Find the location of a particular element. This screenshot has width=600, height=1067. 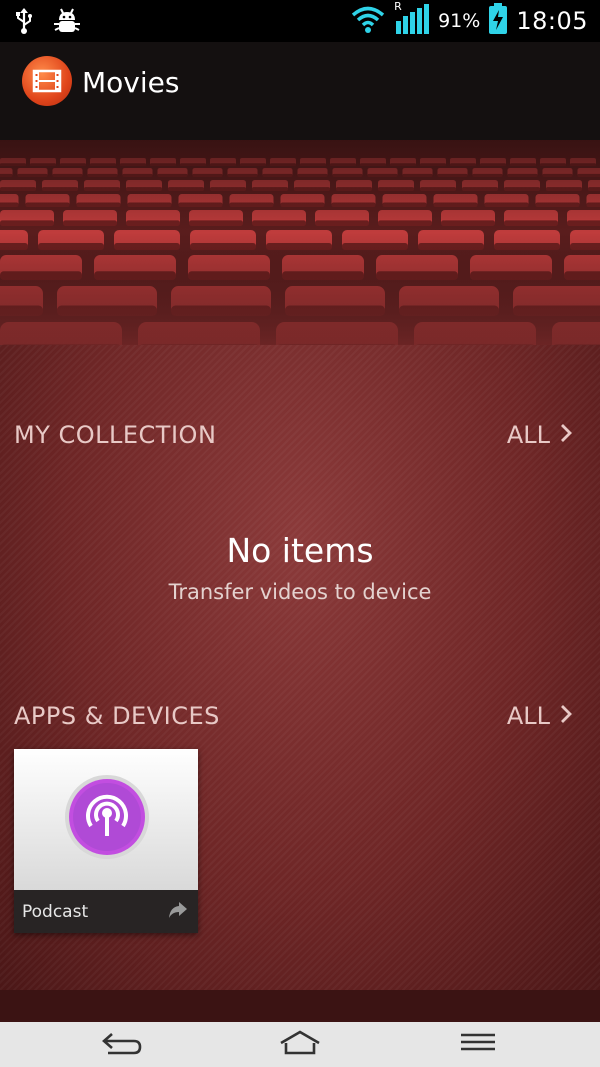

wifi-icon is located at coordinates (368, 21).